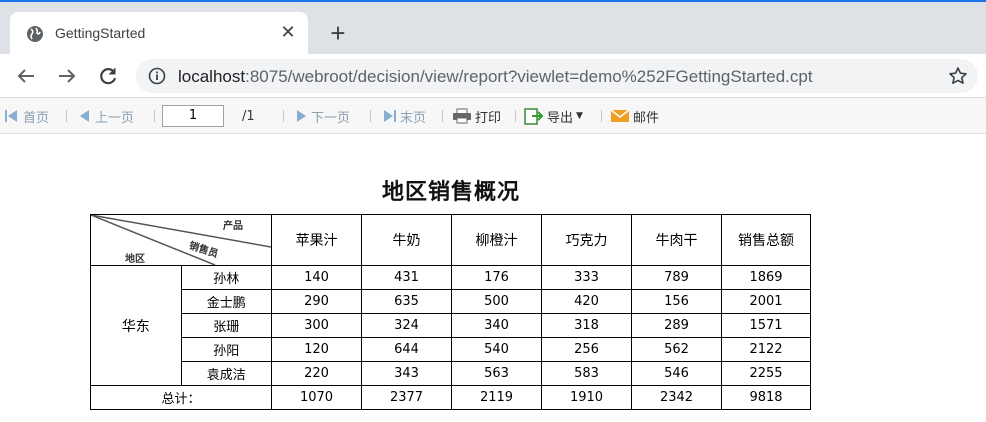  I want to click on value-cell: 156, so click(676, 301).